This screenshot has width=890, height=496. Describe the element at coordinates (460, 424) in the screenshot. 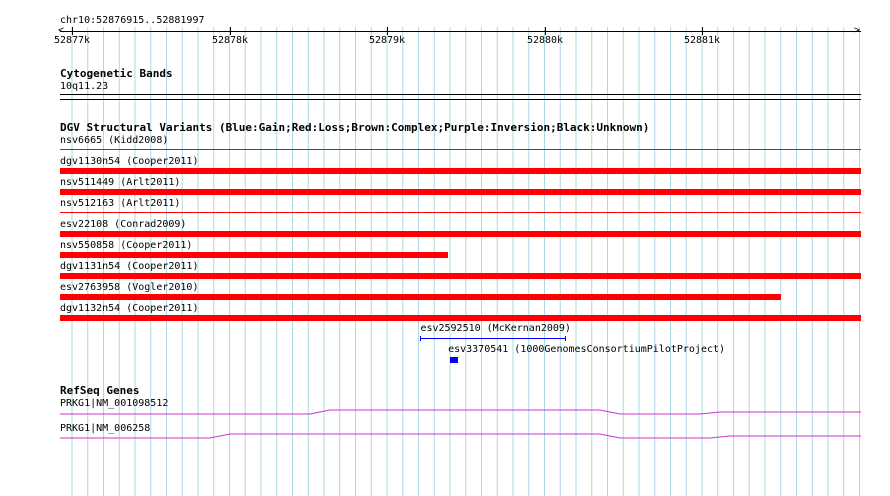

I see `gene-models` at that location.